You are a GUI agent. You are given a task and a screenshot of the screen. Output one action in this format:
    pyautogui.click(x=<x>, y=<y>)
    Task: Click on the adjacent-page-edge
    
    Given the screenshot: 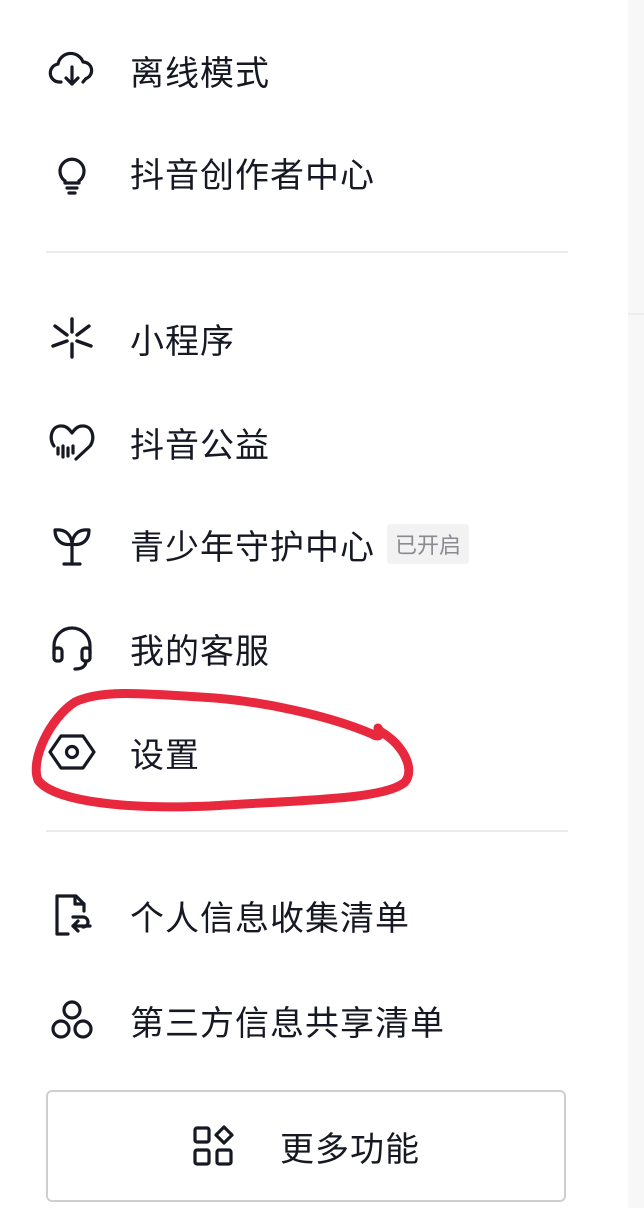 What is the action you would take?
    pyautogui.click(x=636, y=604)
    